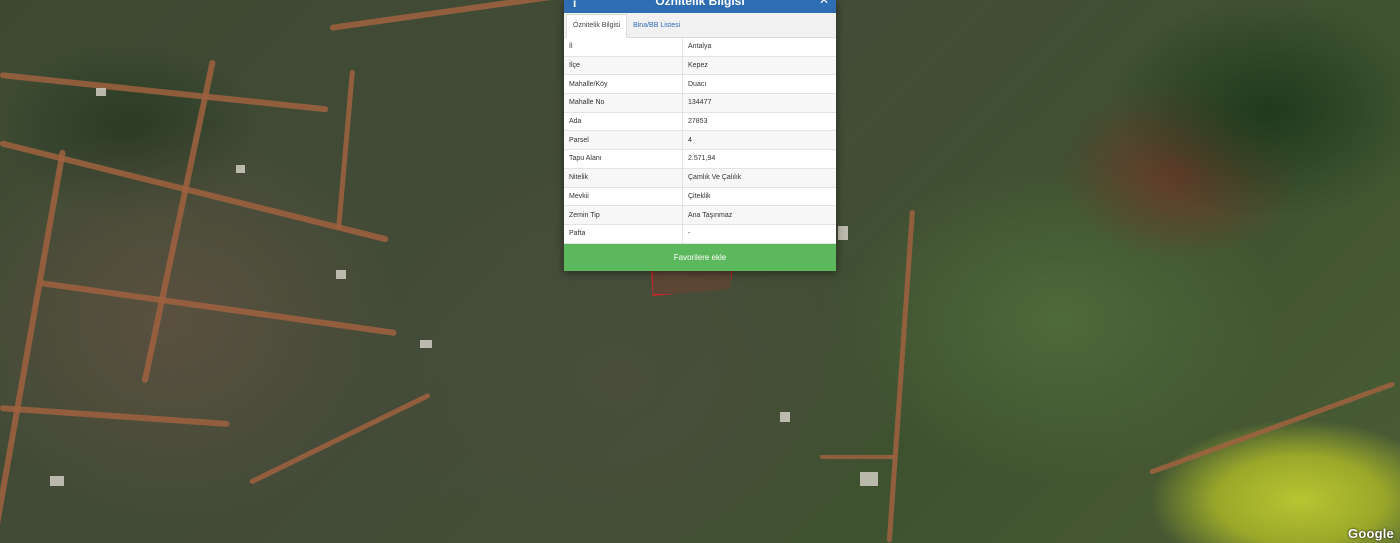 The width and height of the screenshot is (1400, 543). I want to click on table-row: Mahalle No 134477, so click(700, 103).